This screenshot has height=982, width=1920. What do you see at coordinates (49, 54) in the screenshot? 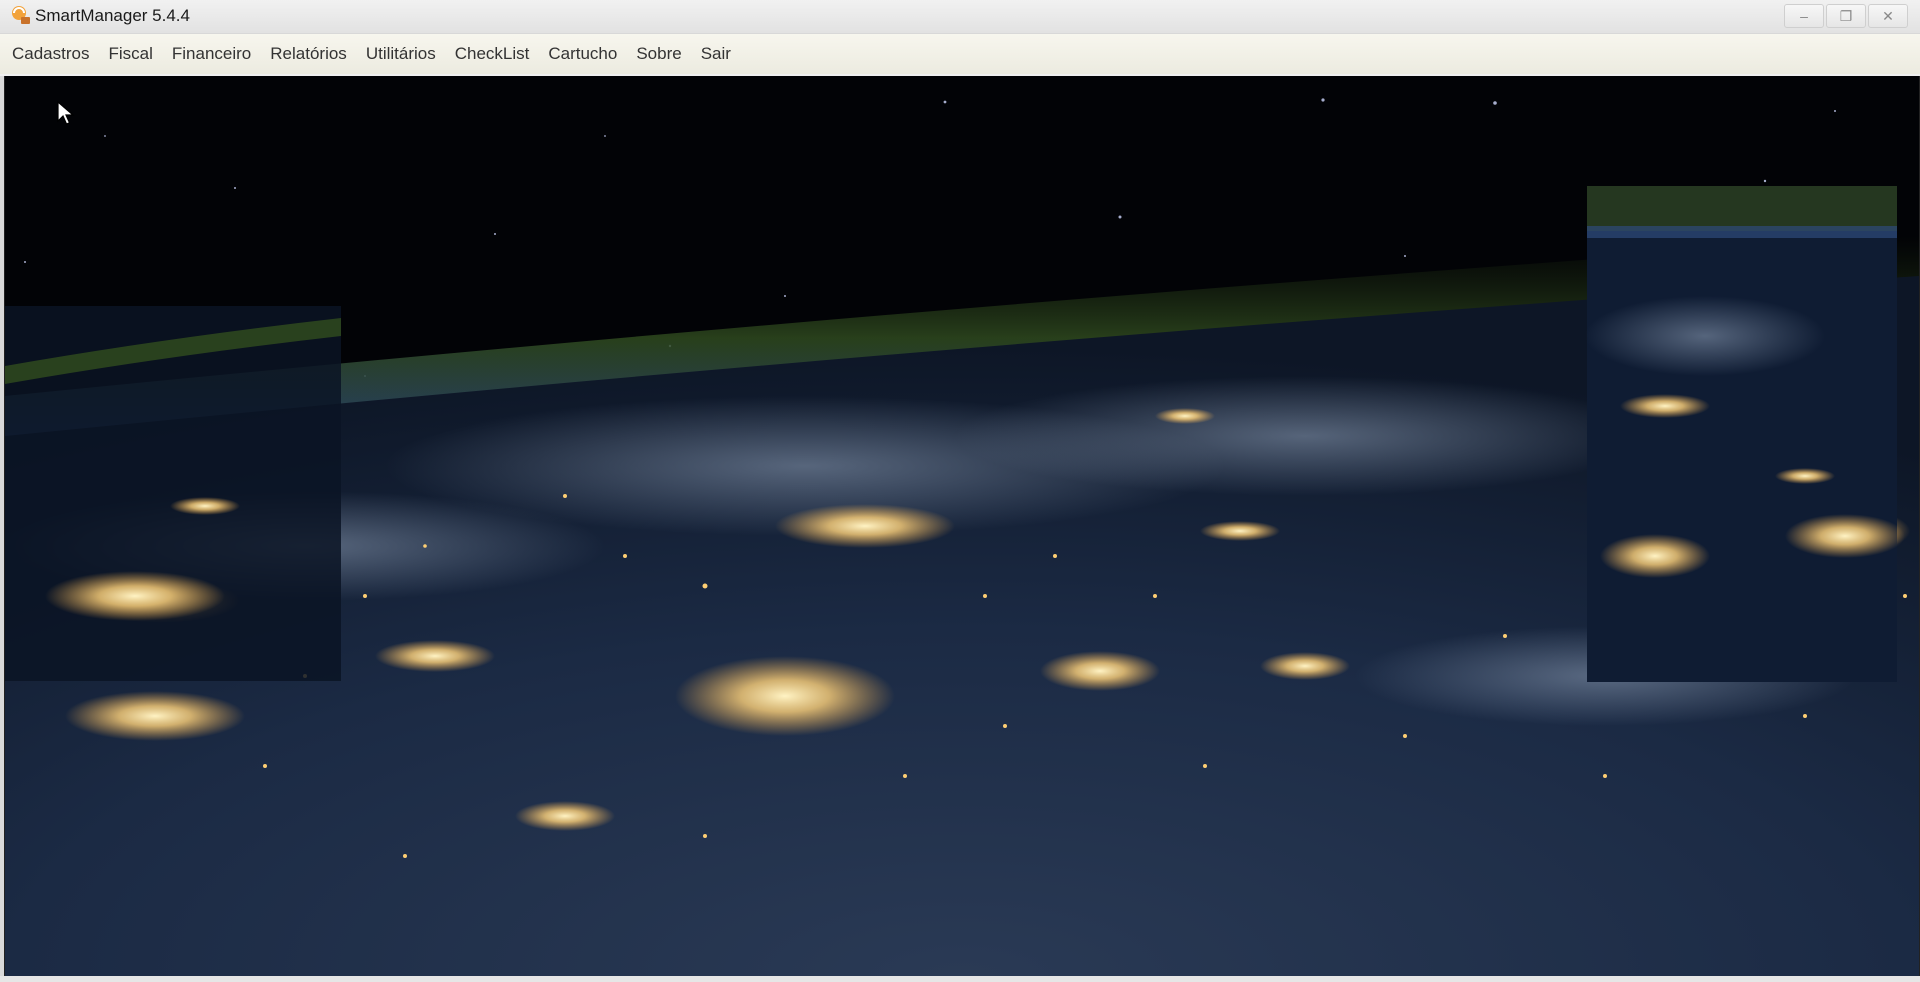
I see `menu-cadastros: Cadastros` at bounding box center [49, 54].